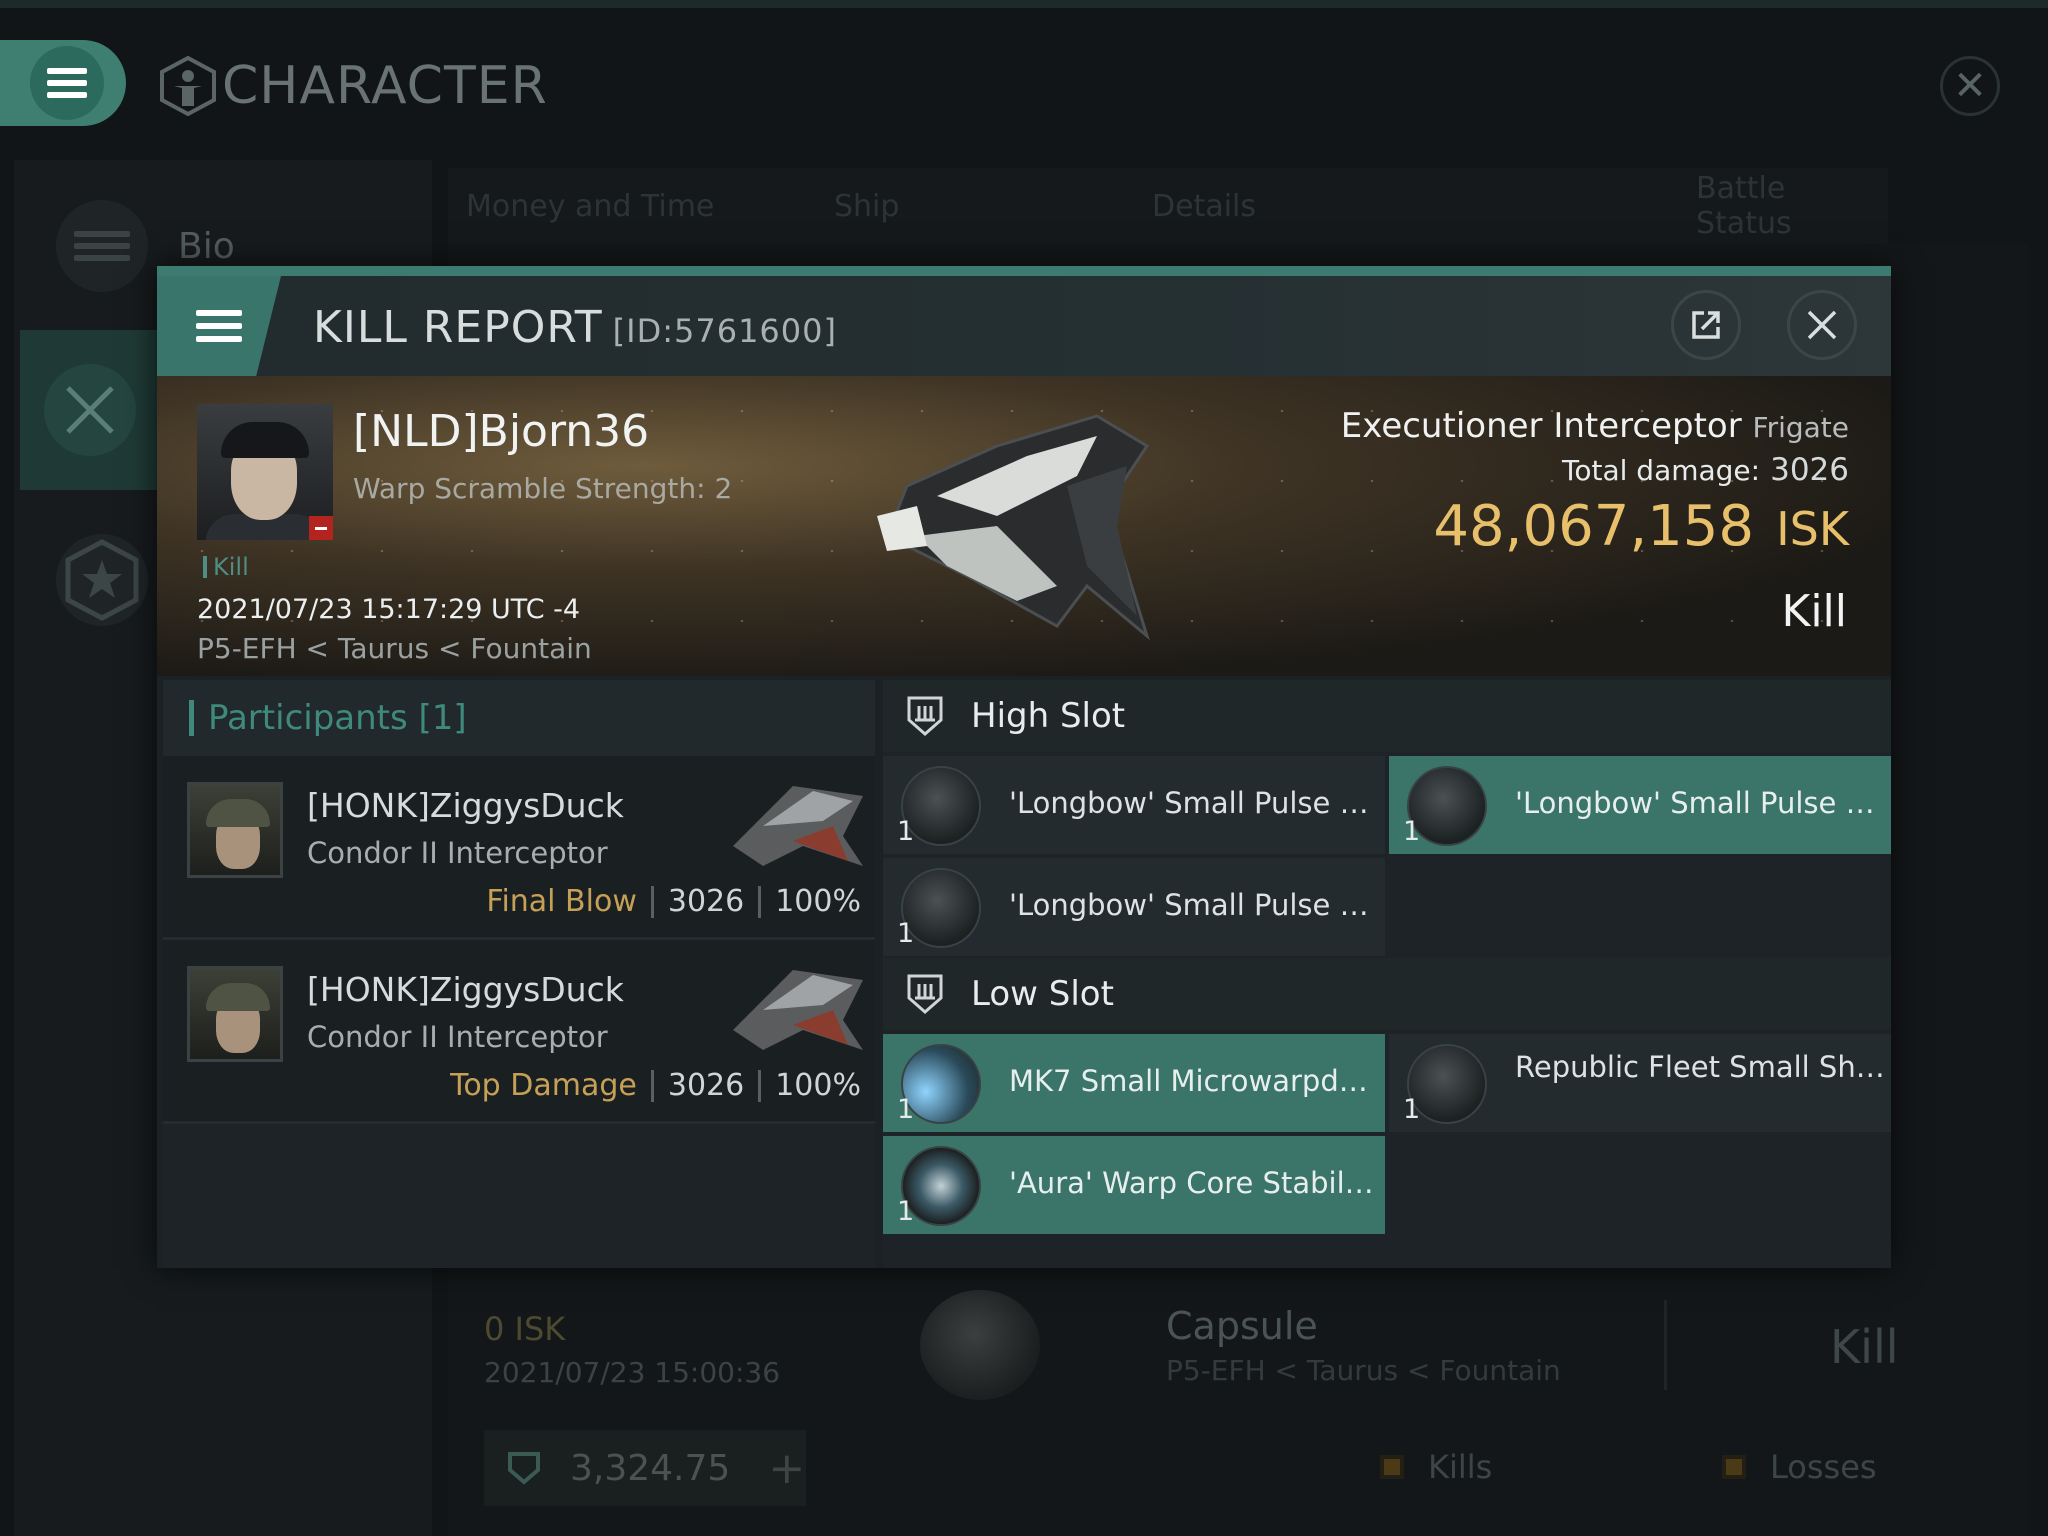 Image resolution: width=2048 pixels, height=1536 pixels. I want to click on module-item: 1 'Aura' Warp Core Stabilizer, so click(1134, 1185).